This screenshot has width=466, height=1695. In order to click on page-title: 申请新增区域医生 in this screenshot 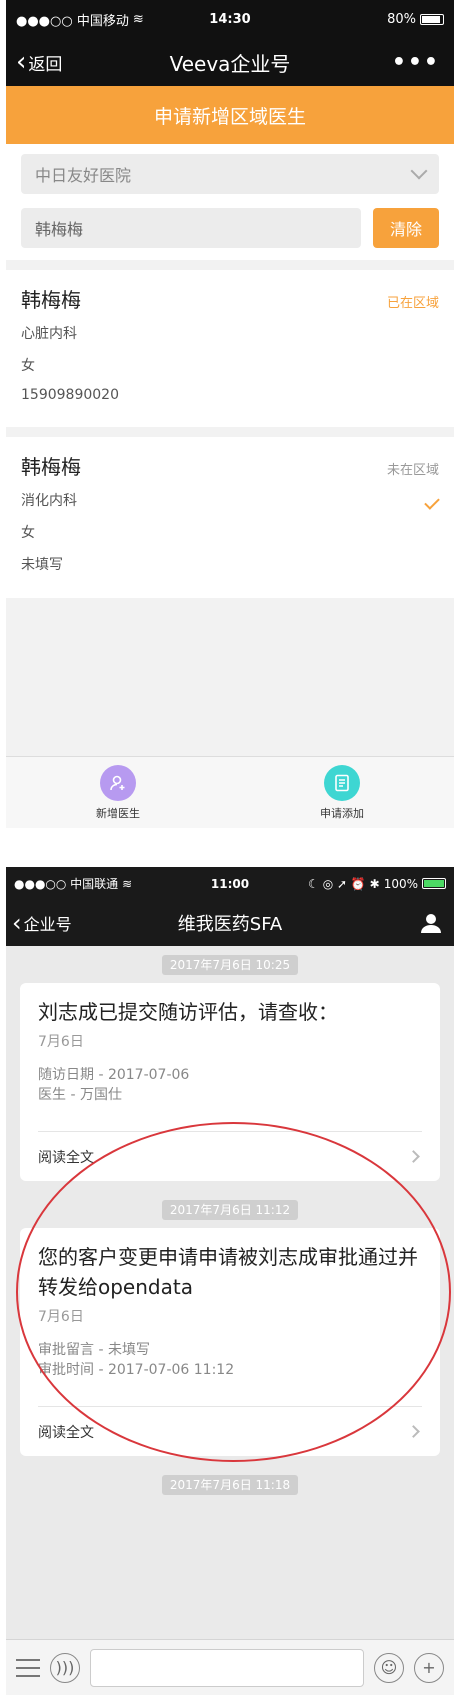, I will do `click(230, 115)`.